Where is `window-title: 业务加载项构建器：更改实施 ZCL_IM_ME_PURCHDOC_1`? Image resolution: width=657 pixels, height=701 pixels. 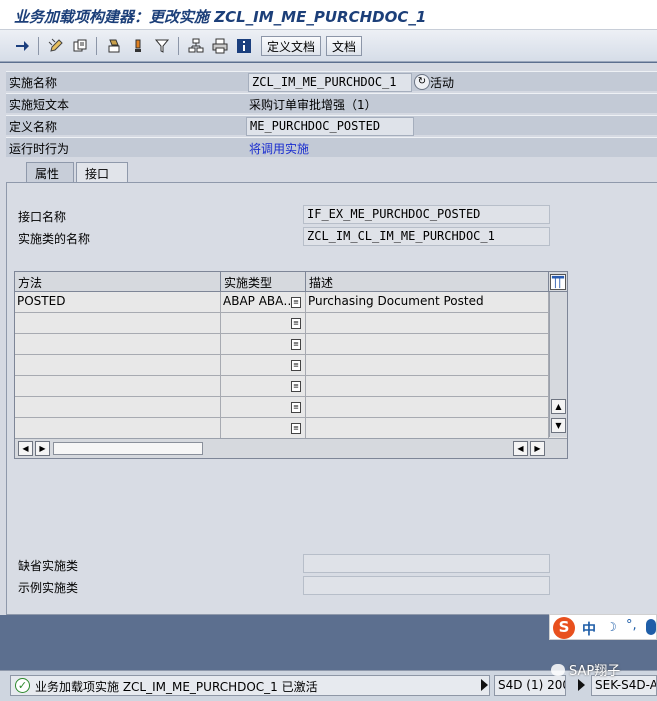
window-title: 业务加载项构建器：更改实施 ZCL_IM_ME_PURCHDOC_1 is located at coordinates (220, 17).